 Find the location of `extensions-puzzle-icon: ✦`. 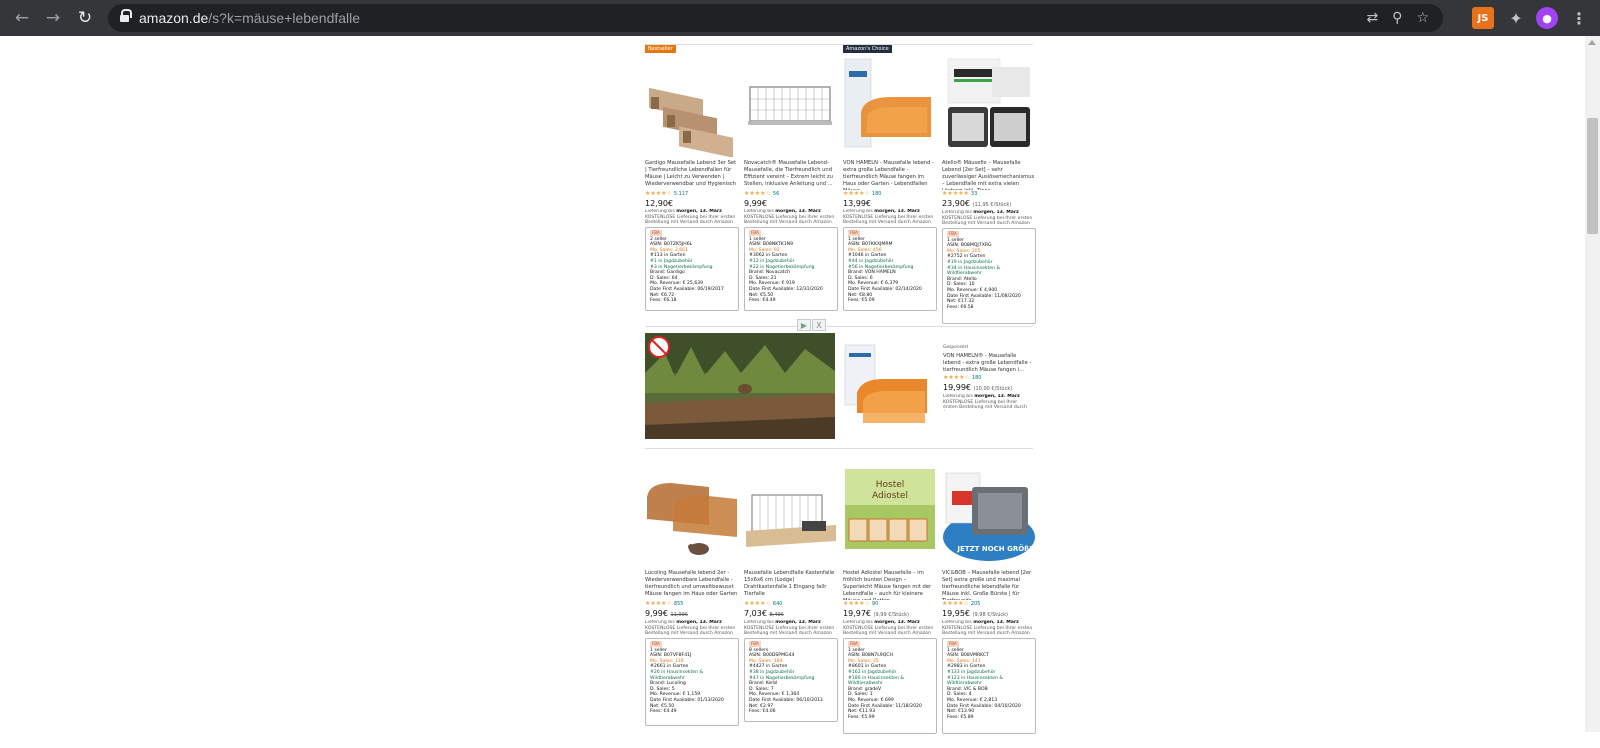

extensions-puzzle-icon: ✦ is located at coordinates (1516, 18).